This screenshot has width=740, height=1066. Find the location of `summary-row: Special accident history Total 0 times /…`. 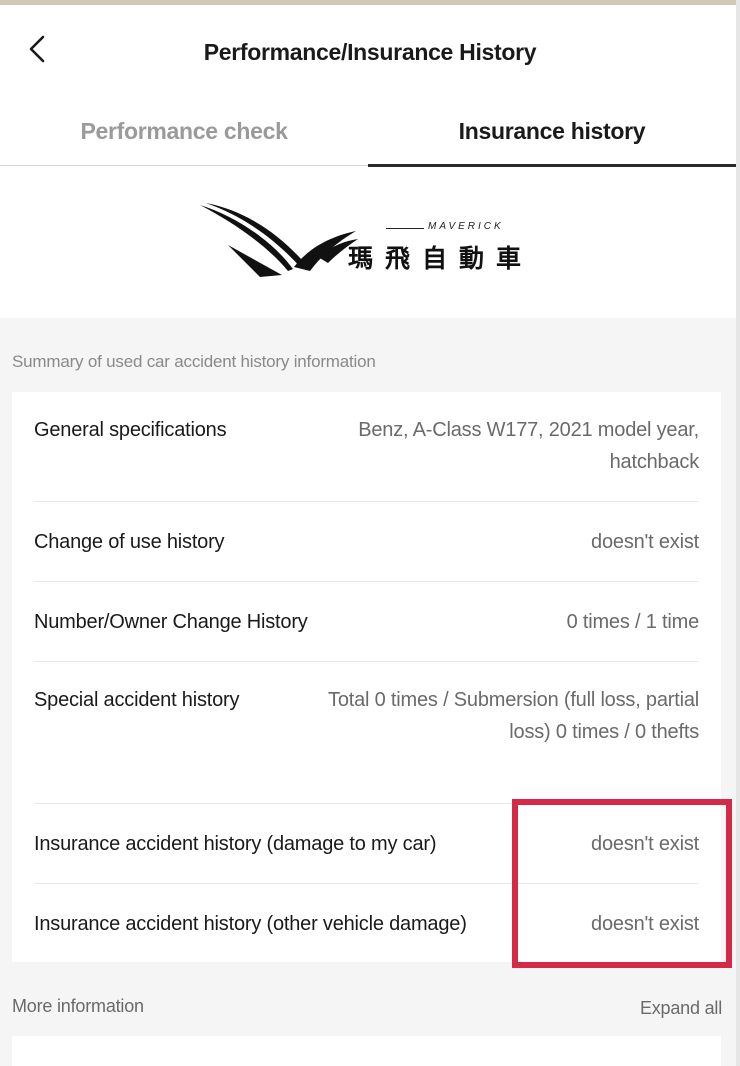

summary-row: Special accident history Total 0 times /… is located at coordinates (366, 733).